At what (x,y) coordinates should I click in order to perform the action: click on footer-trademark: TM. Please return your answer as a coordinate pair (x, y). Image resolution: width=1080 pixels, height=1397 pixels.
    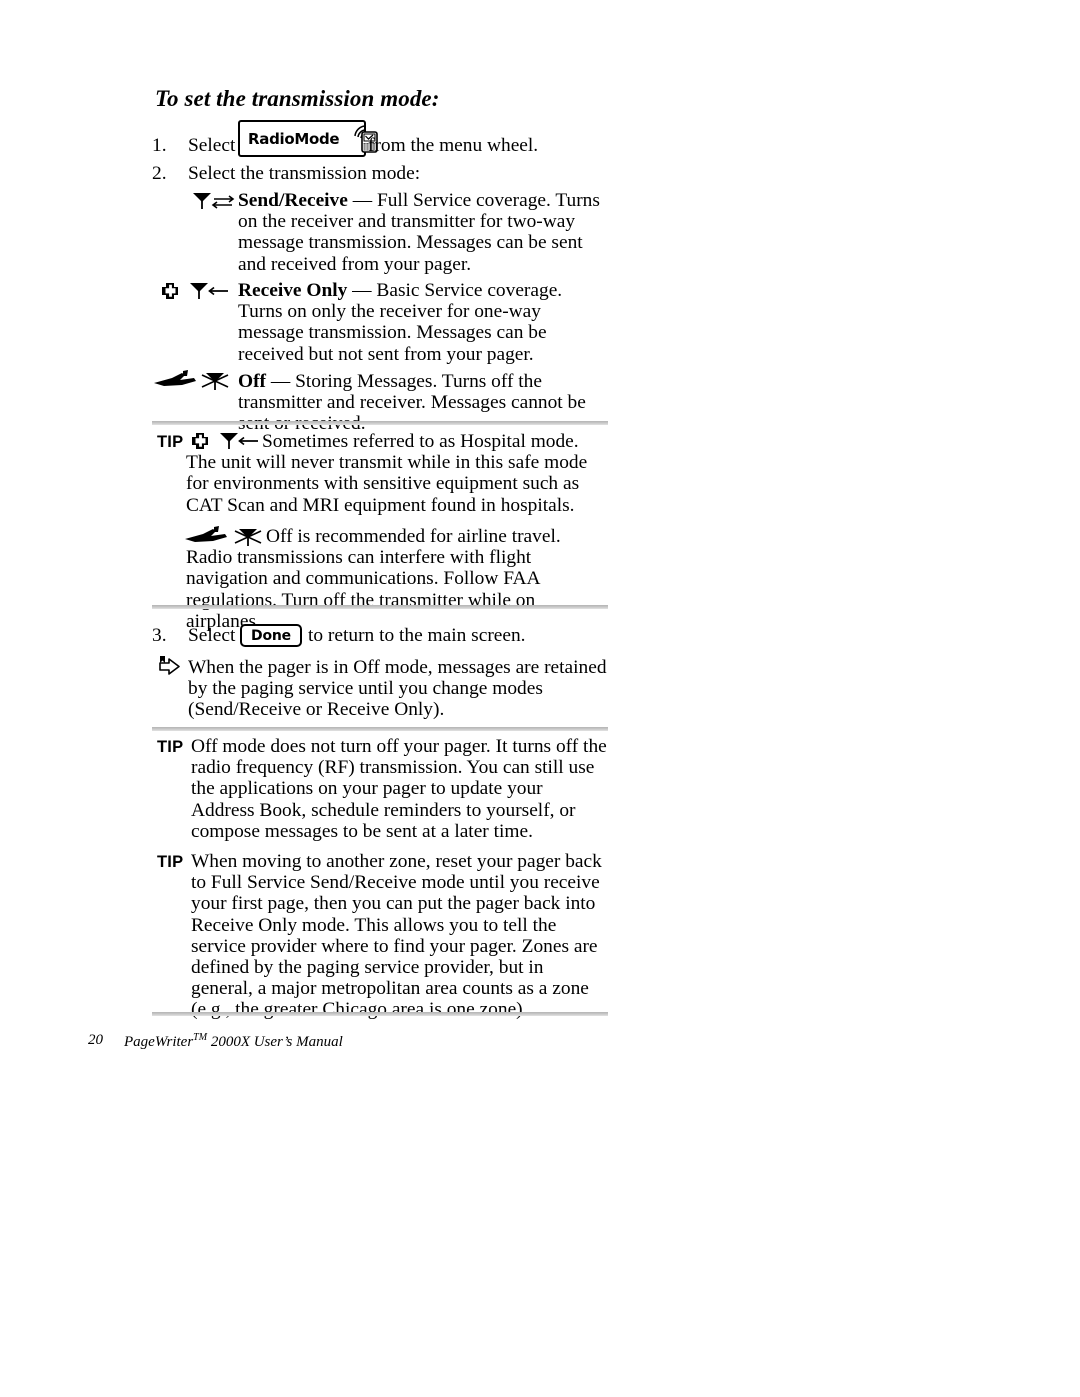
    Looking at the image, I should click on (200, 1037).